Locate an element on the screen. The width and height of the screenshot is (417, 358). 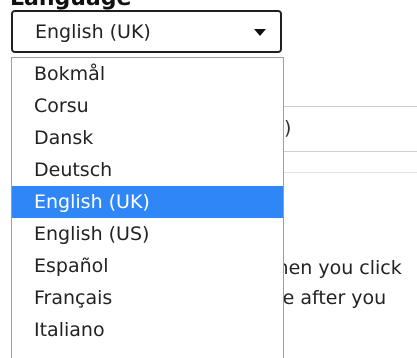
chevron-down-icon is located at coordinates (260, 32).